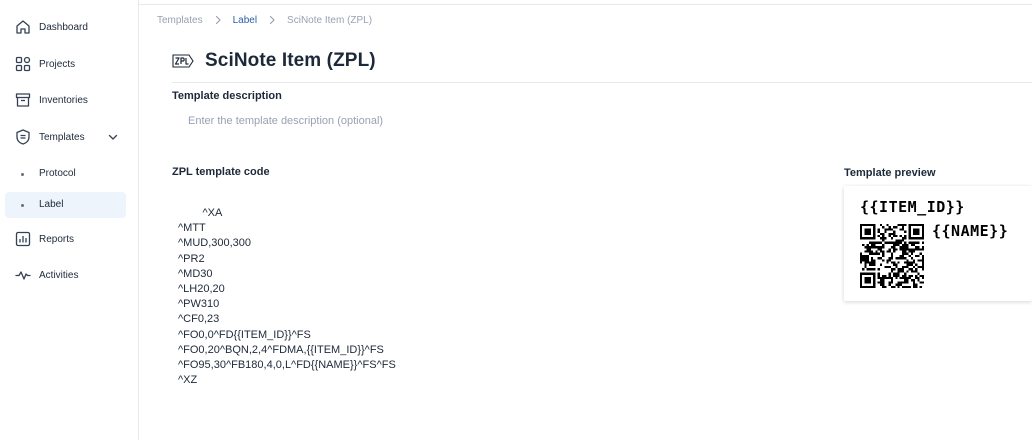 This screenshot has width=1032, height=440. I want to click on sidebar-item-label: Templates, so click(62, 137).